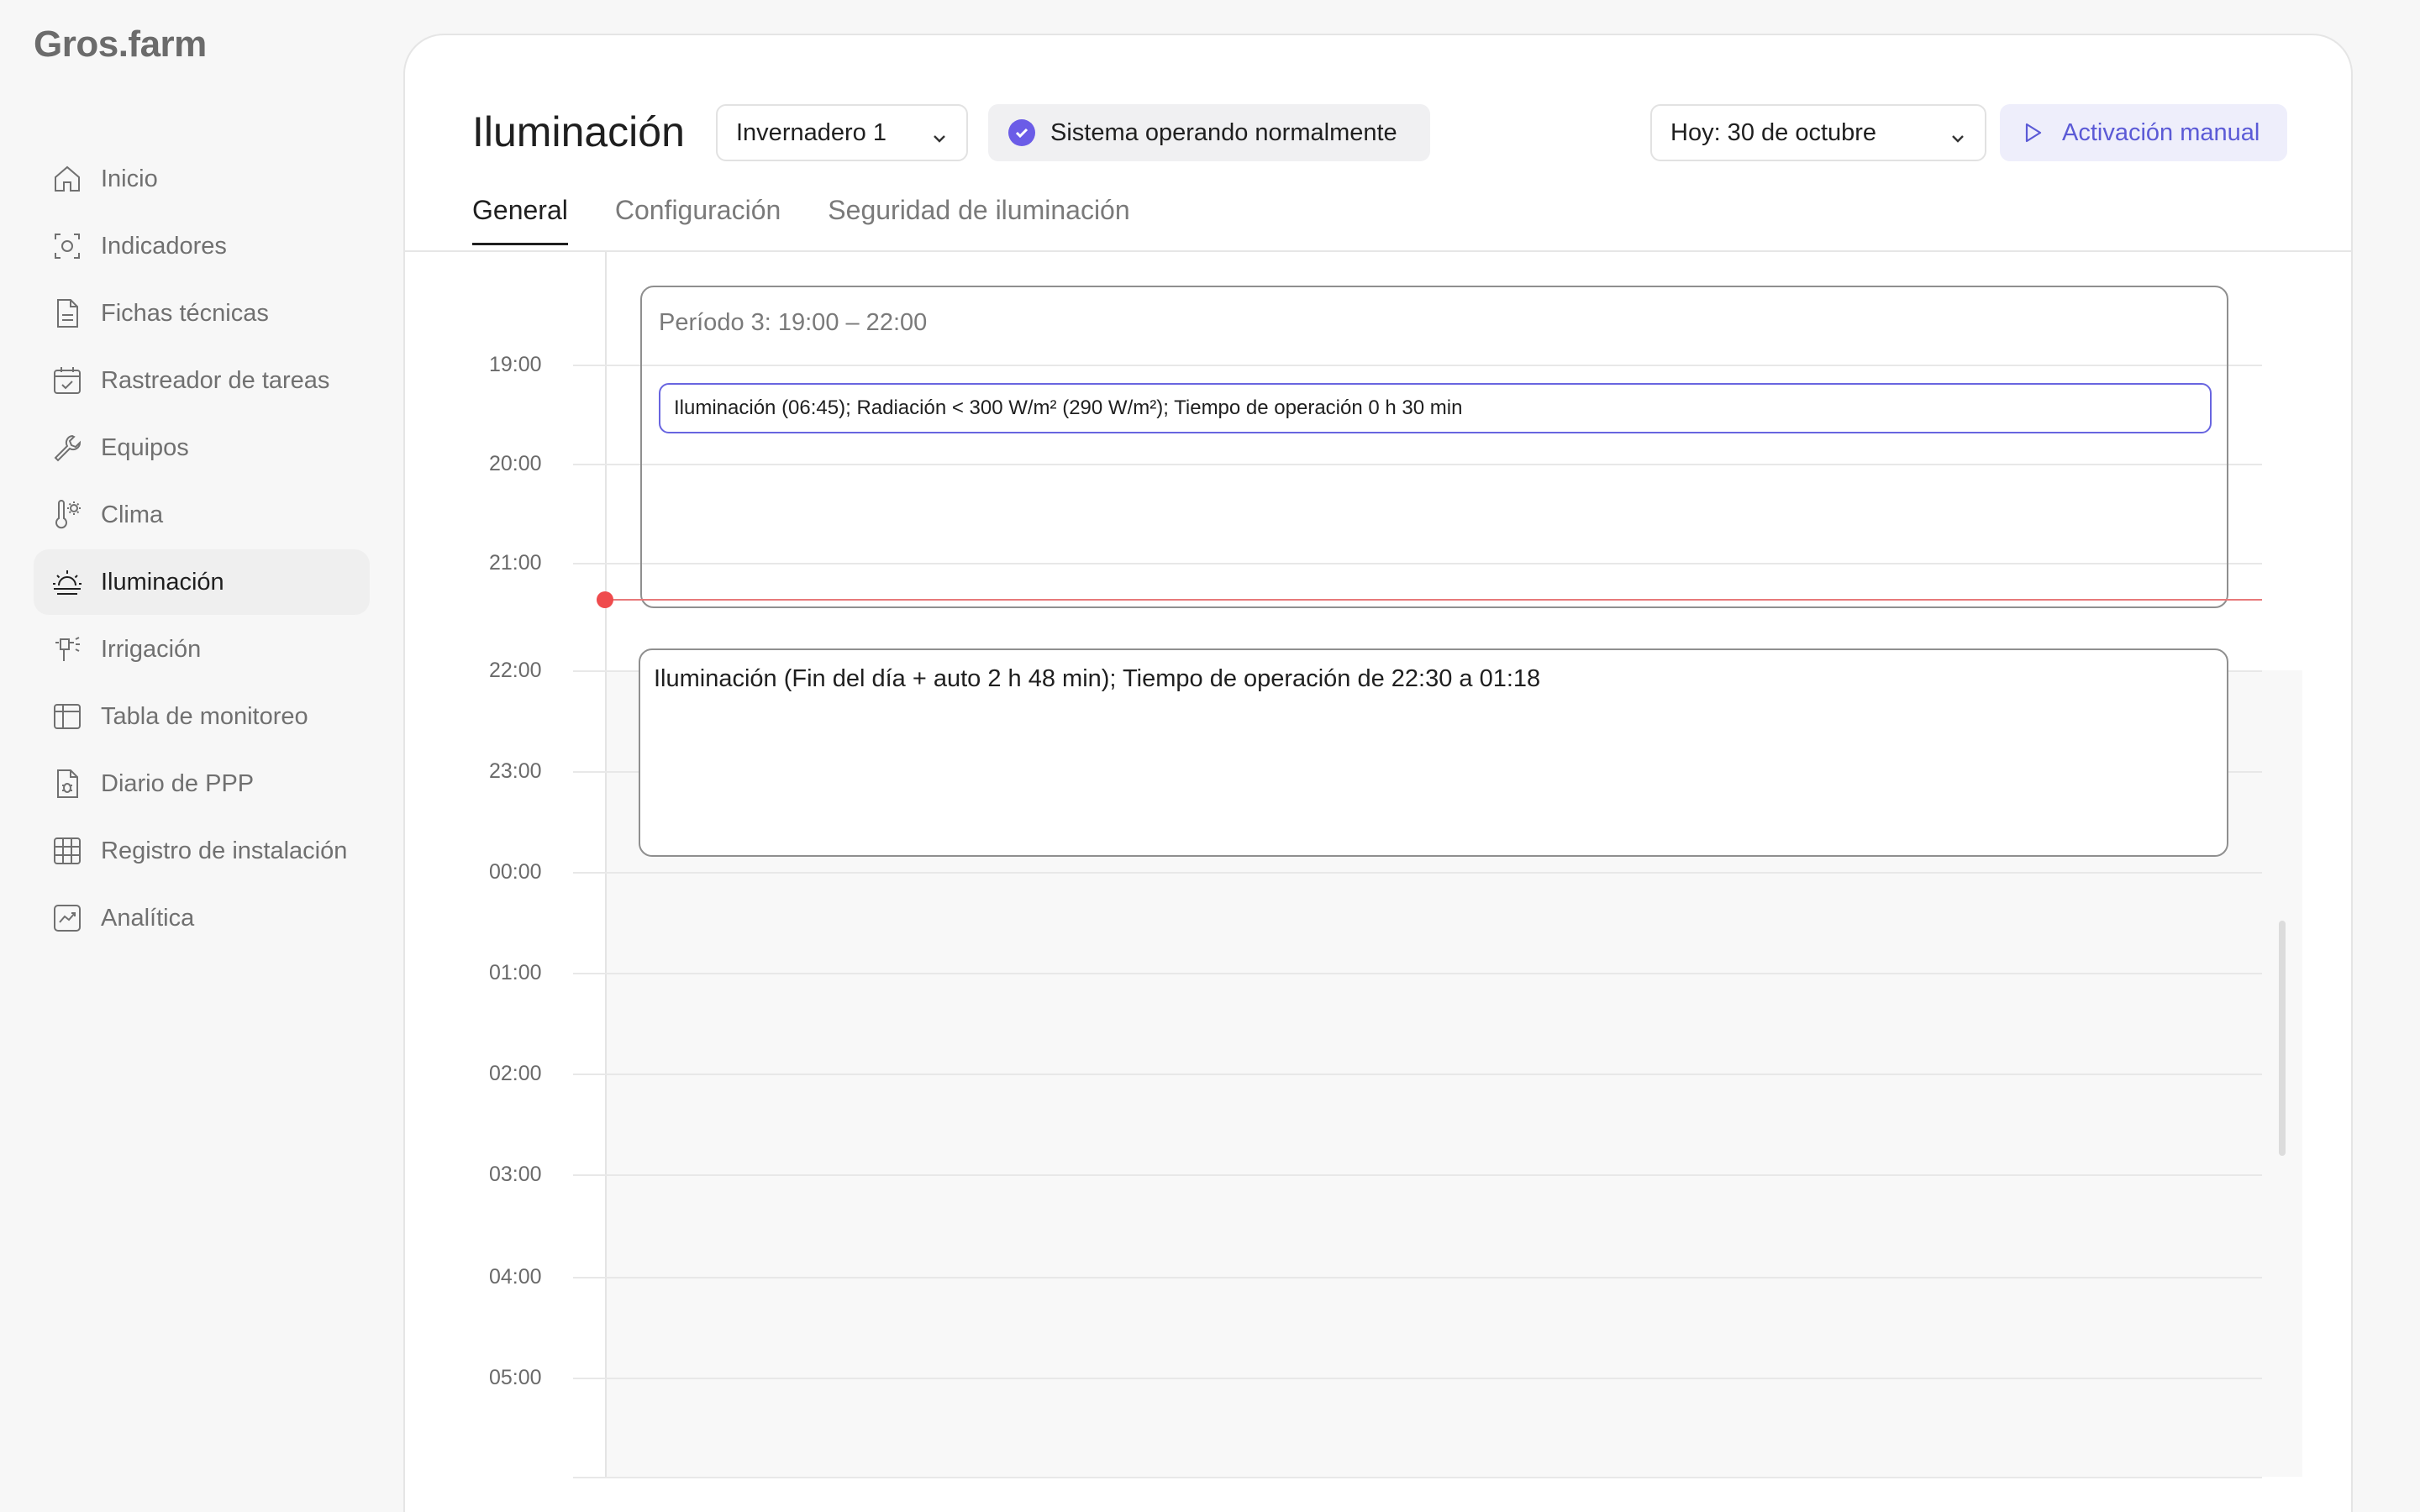 The image size is (2420, 1512). I want to click on sidebar-item-label: Registro de instalación, so click(225, 850).